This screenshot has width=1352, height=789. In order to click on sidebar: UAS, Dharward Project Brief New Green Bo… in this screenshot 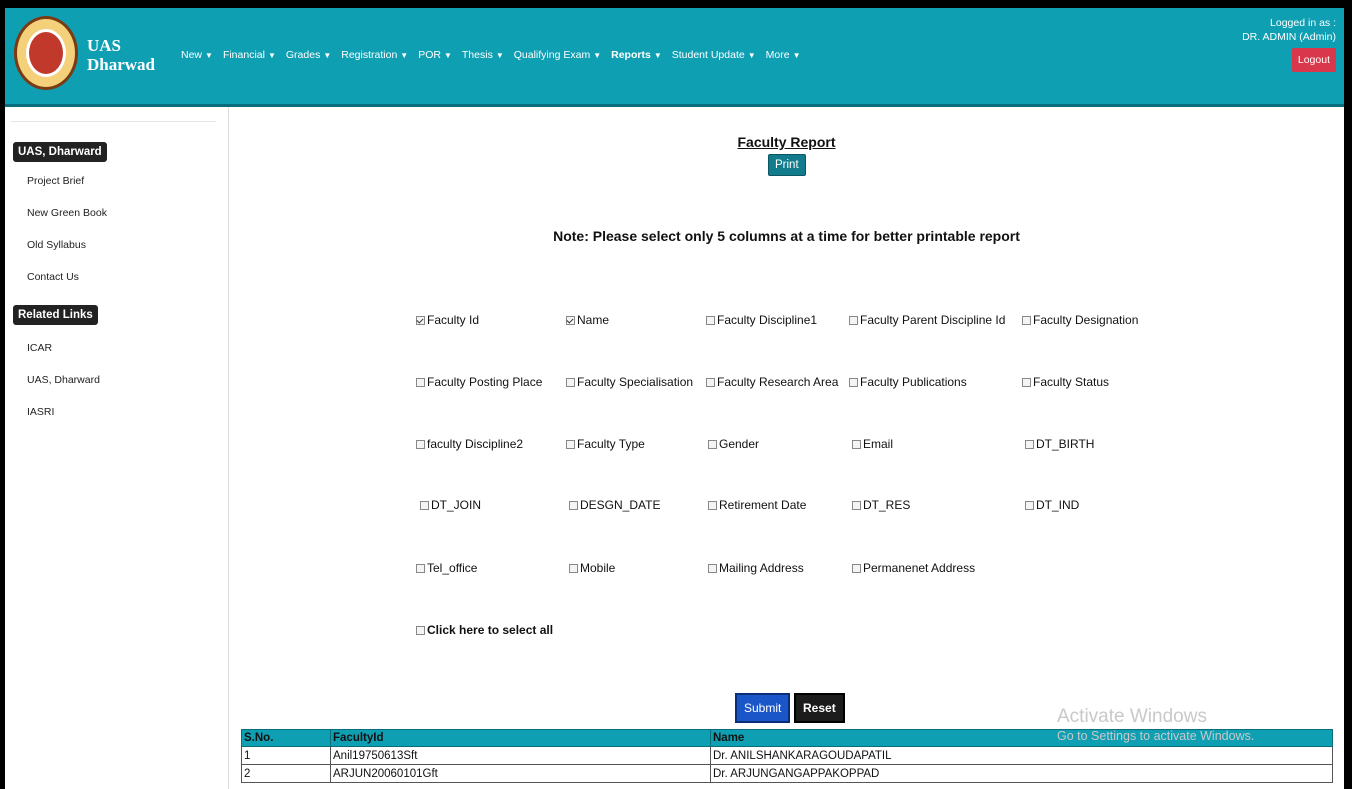, I will do `click(117, 448)`.